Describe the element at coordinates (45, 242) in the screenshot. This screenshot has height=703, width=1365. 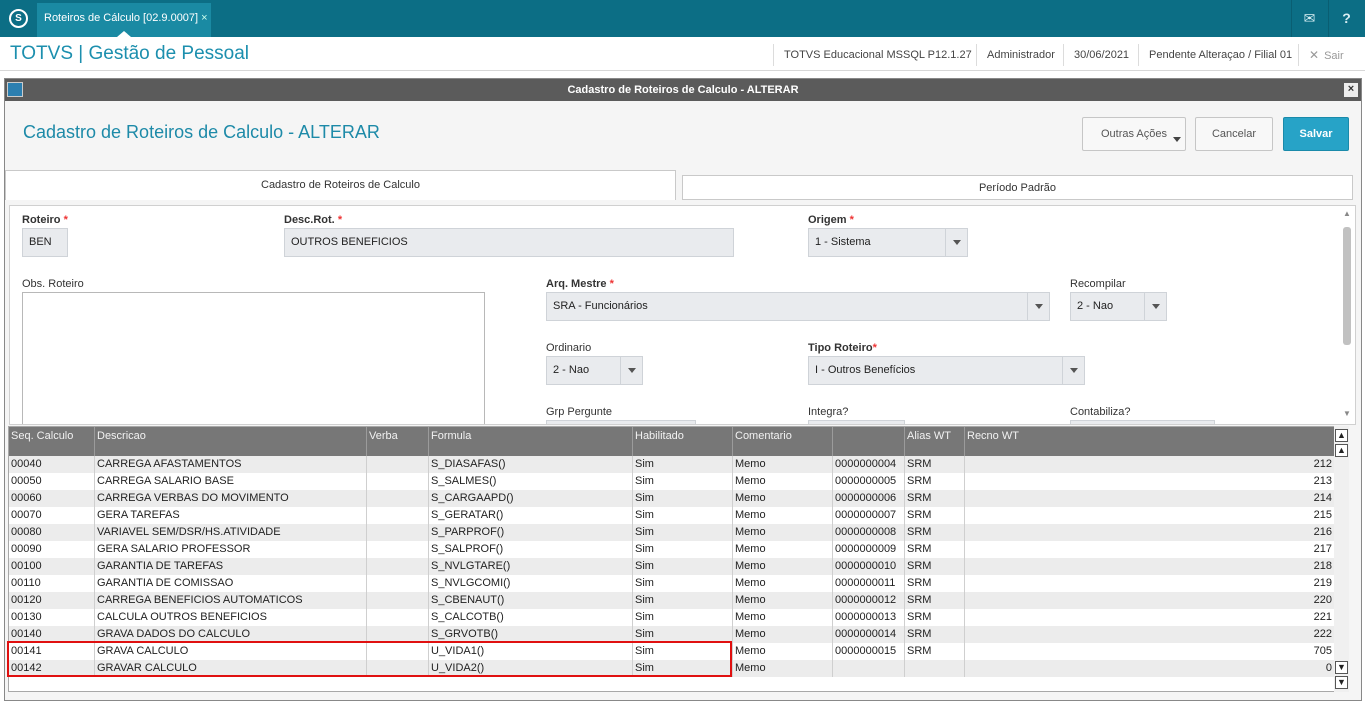
I see `roteiro-field: BEN` at that location.